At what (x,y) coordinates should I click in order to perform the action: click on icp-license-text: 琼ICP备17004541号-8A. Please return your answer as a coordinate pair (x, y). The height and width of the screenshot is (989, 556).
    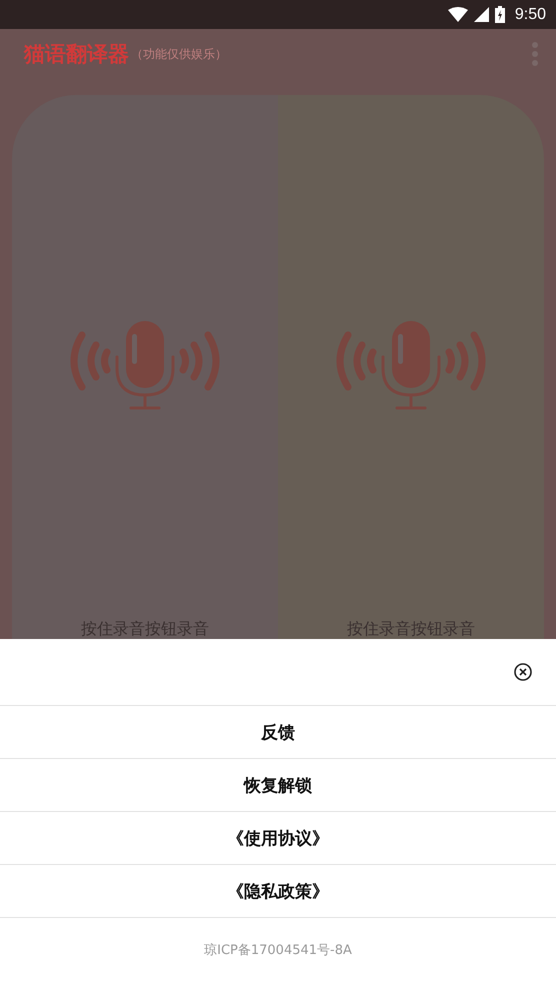
    Looking at the image, I should click on (278, 950).